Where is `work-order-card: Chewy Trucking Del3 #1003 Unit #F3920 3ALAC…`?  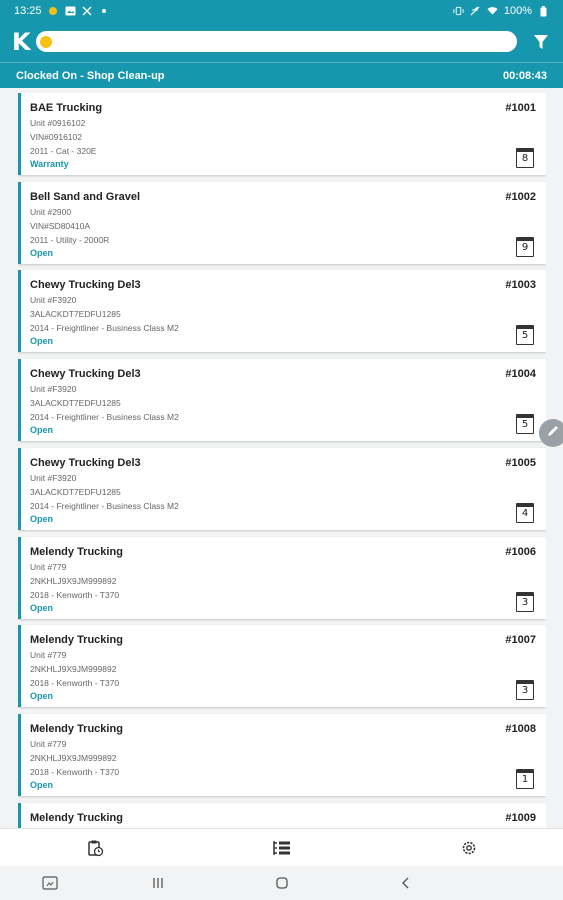 work-order-card: Chewy Trucking Del3 #1003 Unit #F3920 3ALAC… is located at coordinates (282, 311).